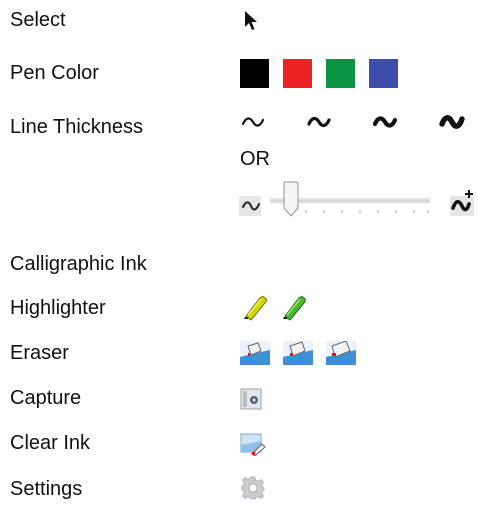 The width and height of the screenshot is (478, 531). I want to click on or-separator: OR, so click(255, 159).